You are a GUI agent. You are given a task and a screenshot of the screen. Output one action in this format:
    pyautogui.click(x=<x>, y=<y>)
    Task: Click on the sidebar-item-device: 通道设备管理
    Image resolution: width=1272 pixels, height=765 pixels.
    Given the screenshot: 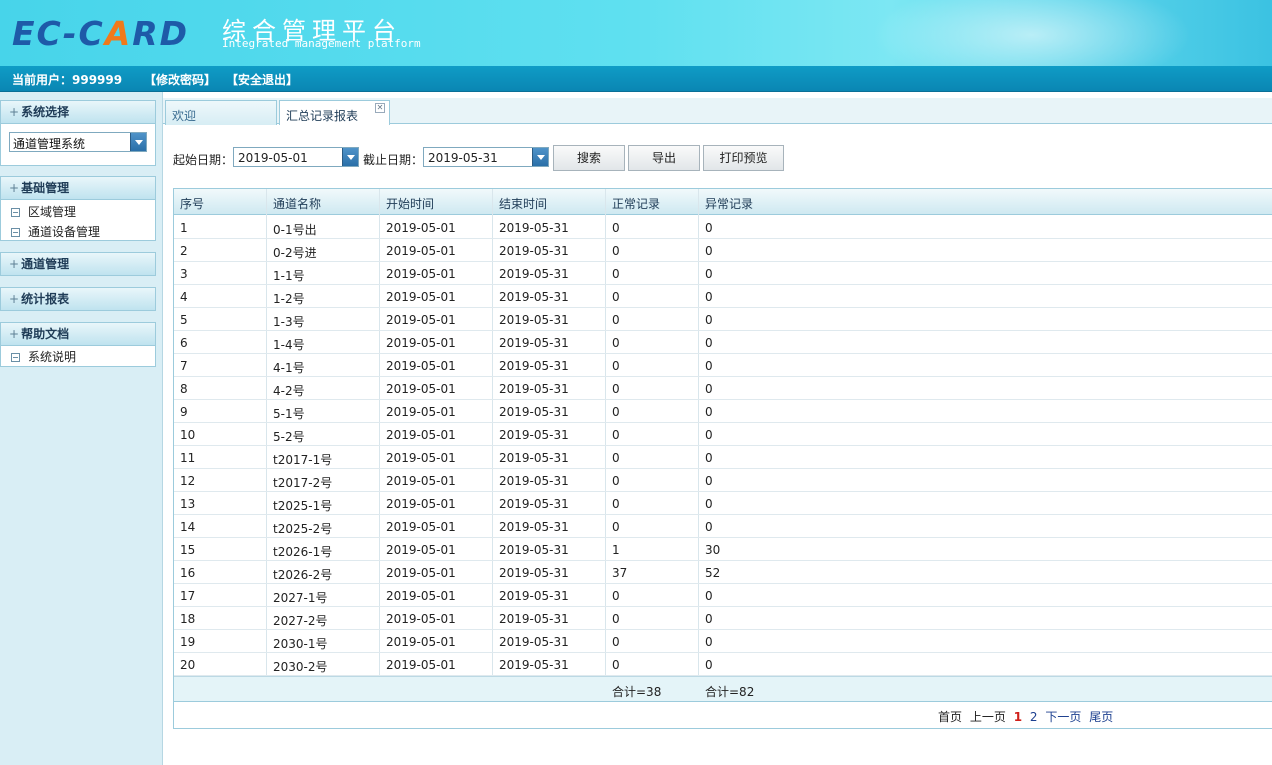 What is the action you would take?
    pyautogui.click(x=55, y=231)
    